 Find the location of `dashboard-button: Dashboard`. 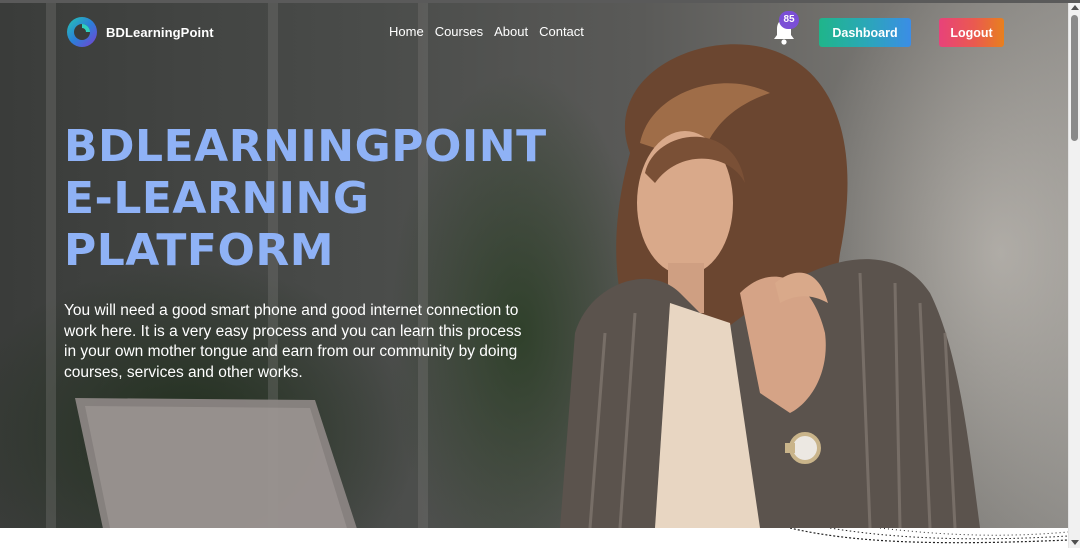

dashboard-button: Dashboard is located at coordinates (865, 32).